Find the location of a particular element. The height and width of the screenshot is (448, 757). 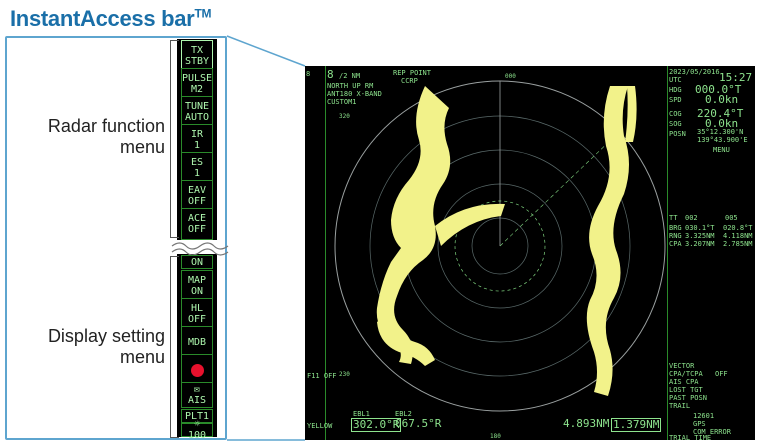

vector-setting: VECTOR is located at coordinates (681, 366).